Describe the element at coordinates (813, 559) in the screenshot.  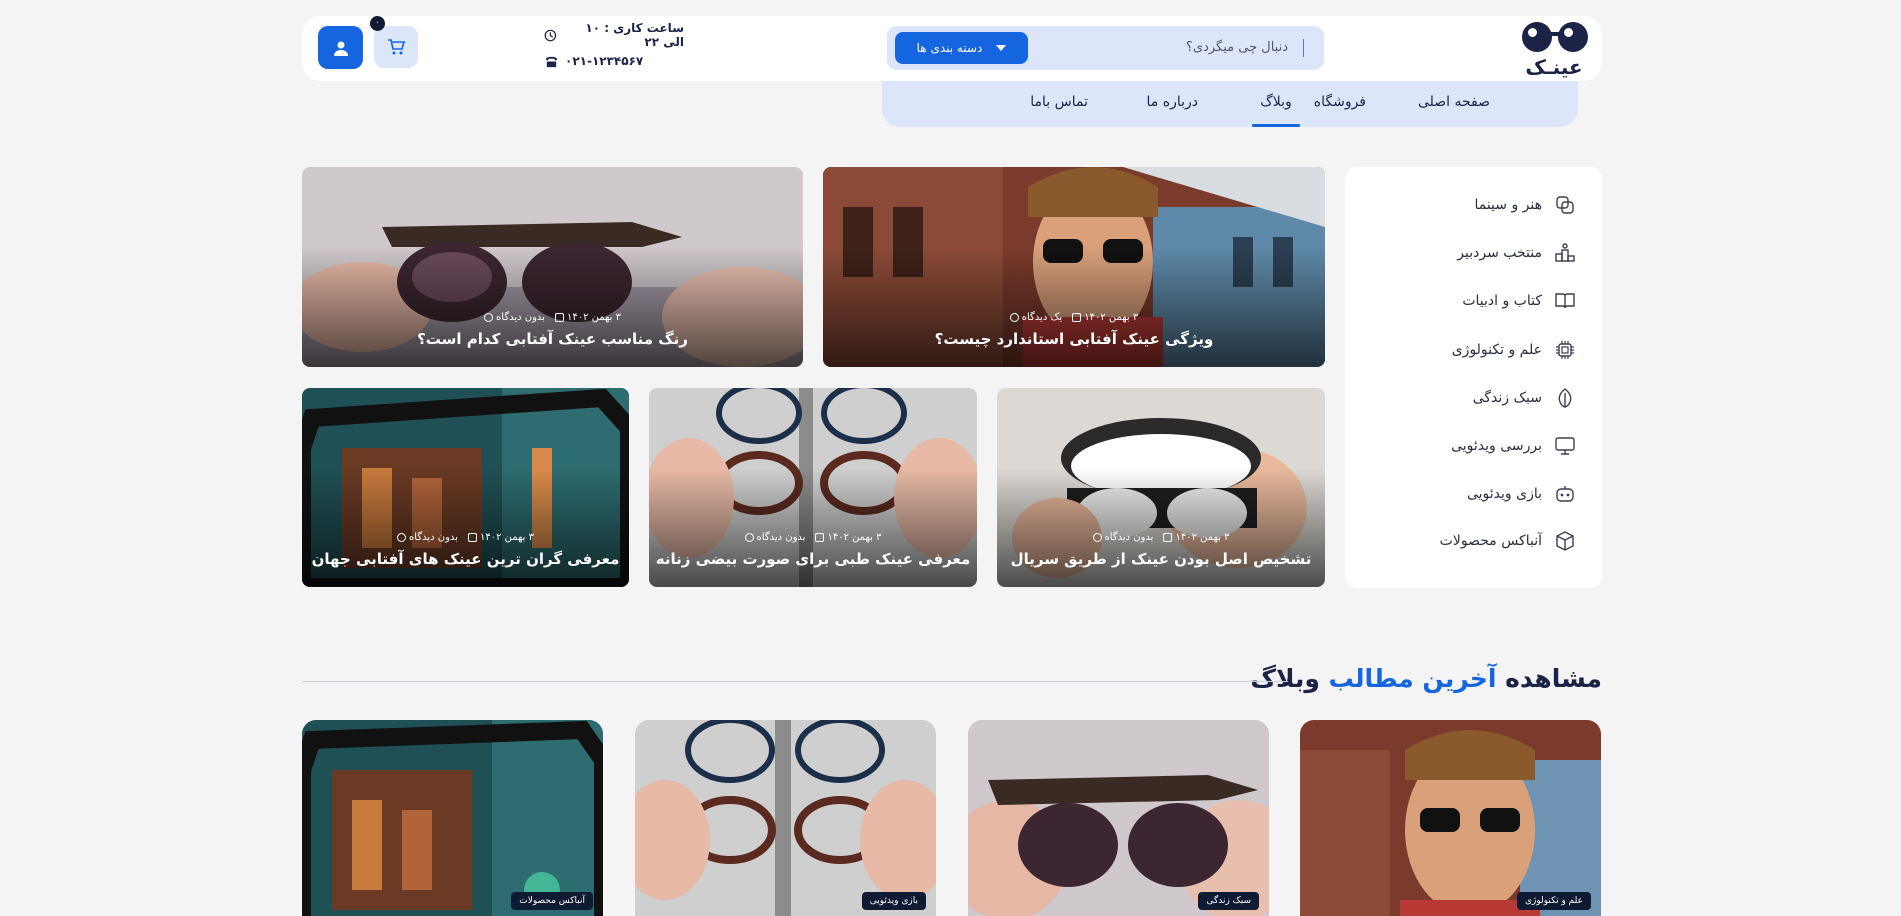
I see `post-title: معرفی عینک طبی برای صورت بیضی زنانه` at that location.